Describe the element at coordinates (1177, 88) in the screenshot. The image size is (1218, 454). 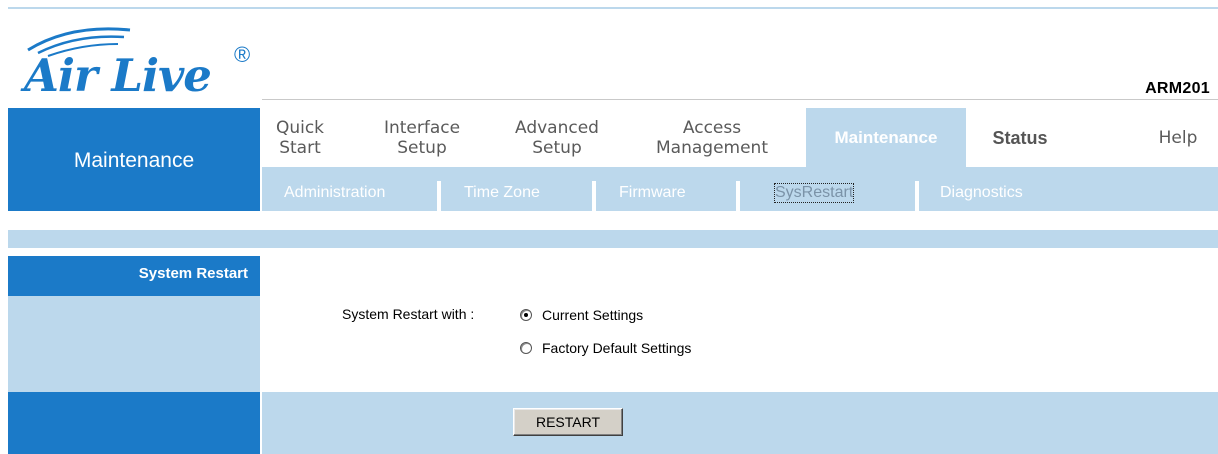
I see `model-name: ARM201` at that location.